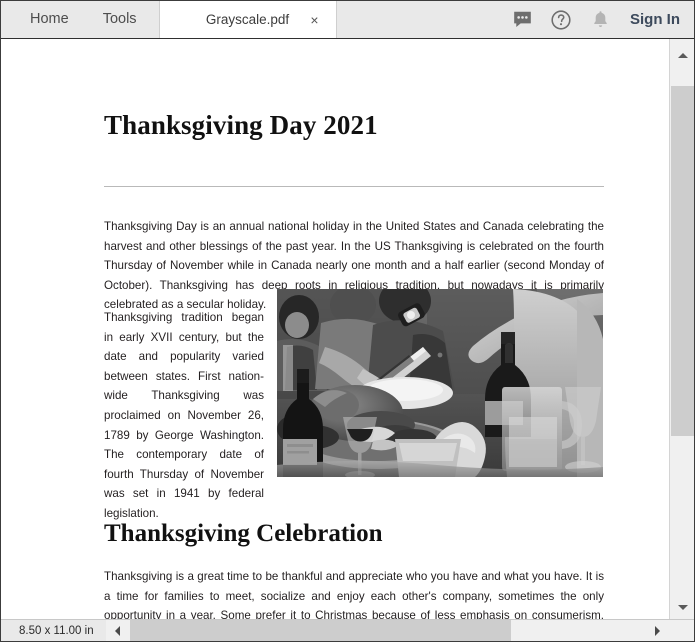 This screenshot has height=642, width=695. I want to click on chevron-right-icon, so click(657, 630).